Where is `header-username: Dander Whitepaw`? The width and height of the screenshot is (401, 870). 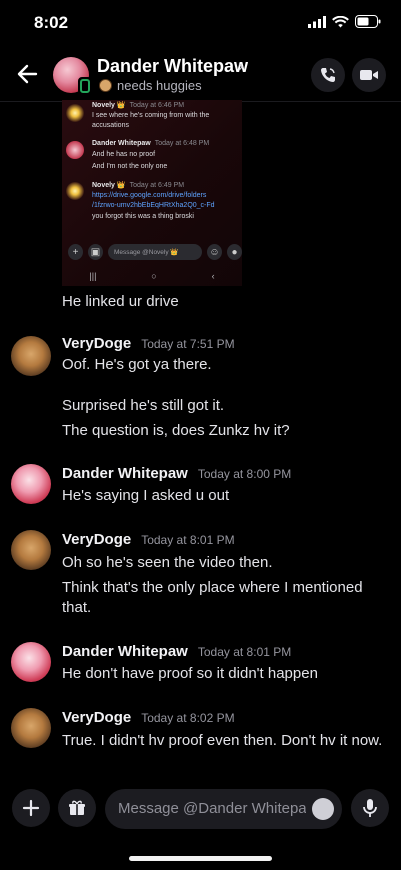 header-username: Dander Whitepaw is located at coordinates (172, 66).